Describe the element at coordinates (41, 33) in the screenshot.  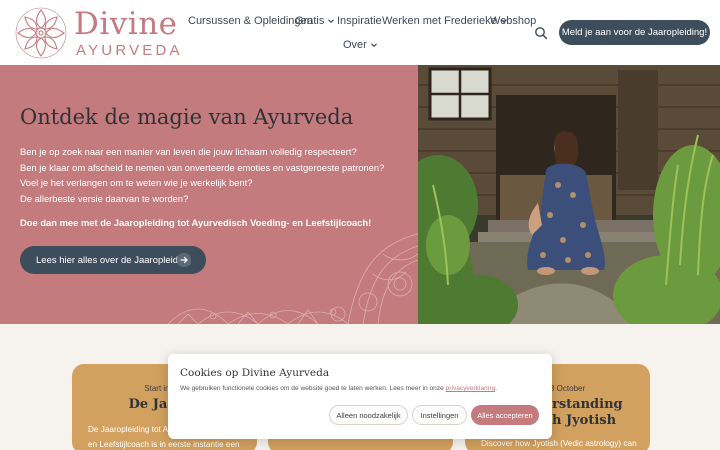
I see `mandala-logo-icon` at that location.